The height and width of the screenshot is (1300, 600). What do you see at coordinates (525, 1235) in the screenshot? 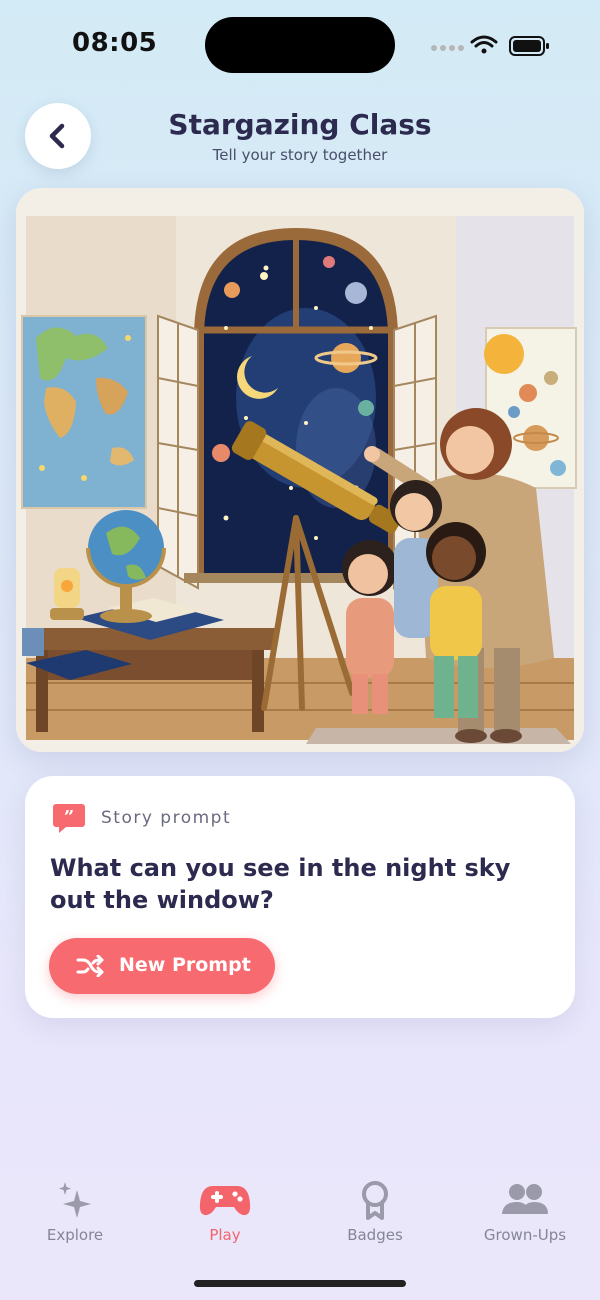
I see `tab-grown-ups-label: Grown-Ups` at bounding box center [525, 1235].